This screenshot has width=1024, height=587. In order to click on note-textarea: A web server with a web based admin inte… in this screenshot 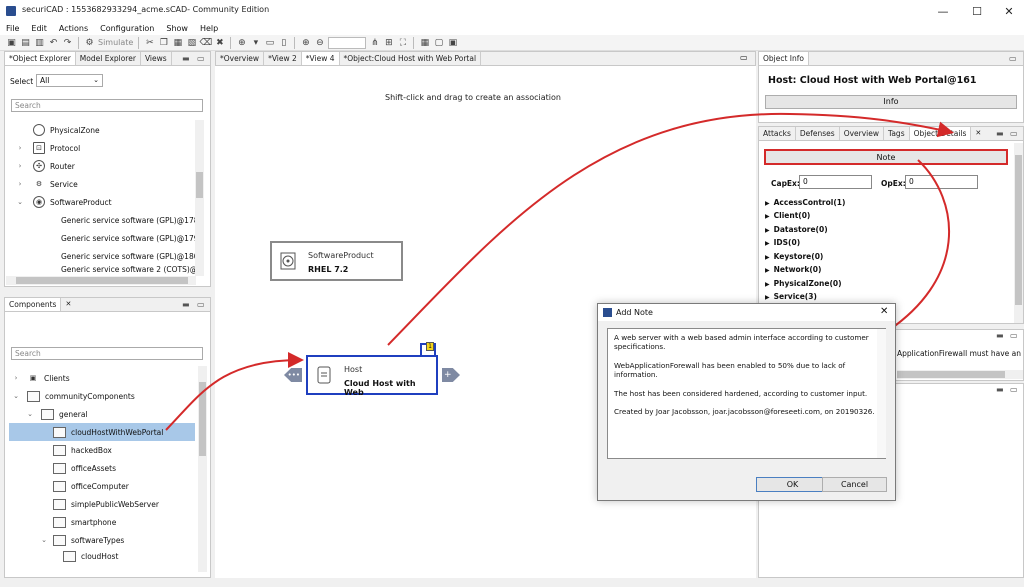, I will do `click(746, 393)`.